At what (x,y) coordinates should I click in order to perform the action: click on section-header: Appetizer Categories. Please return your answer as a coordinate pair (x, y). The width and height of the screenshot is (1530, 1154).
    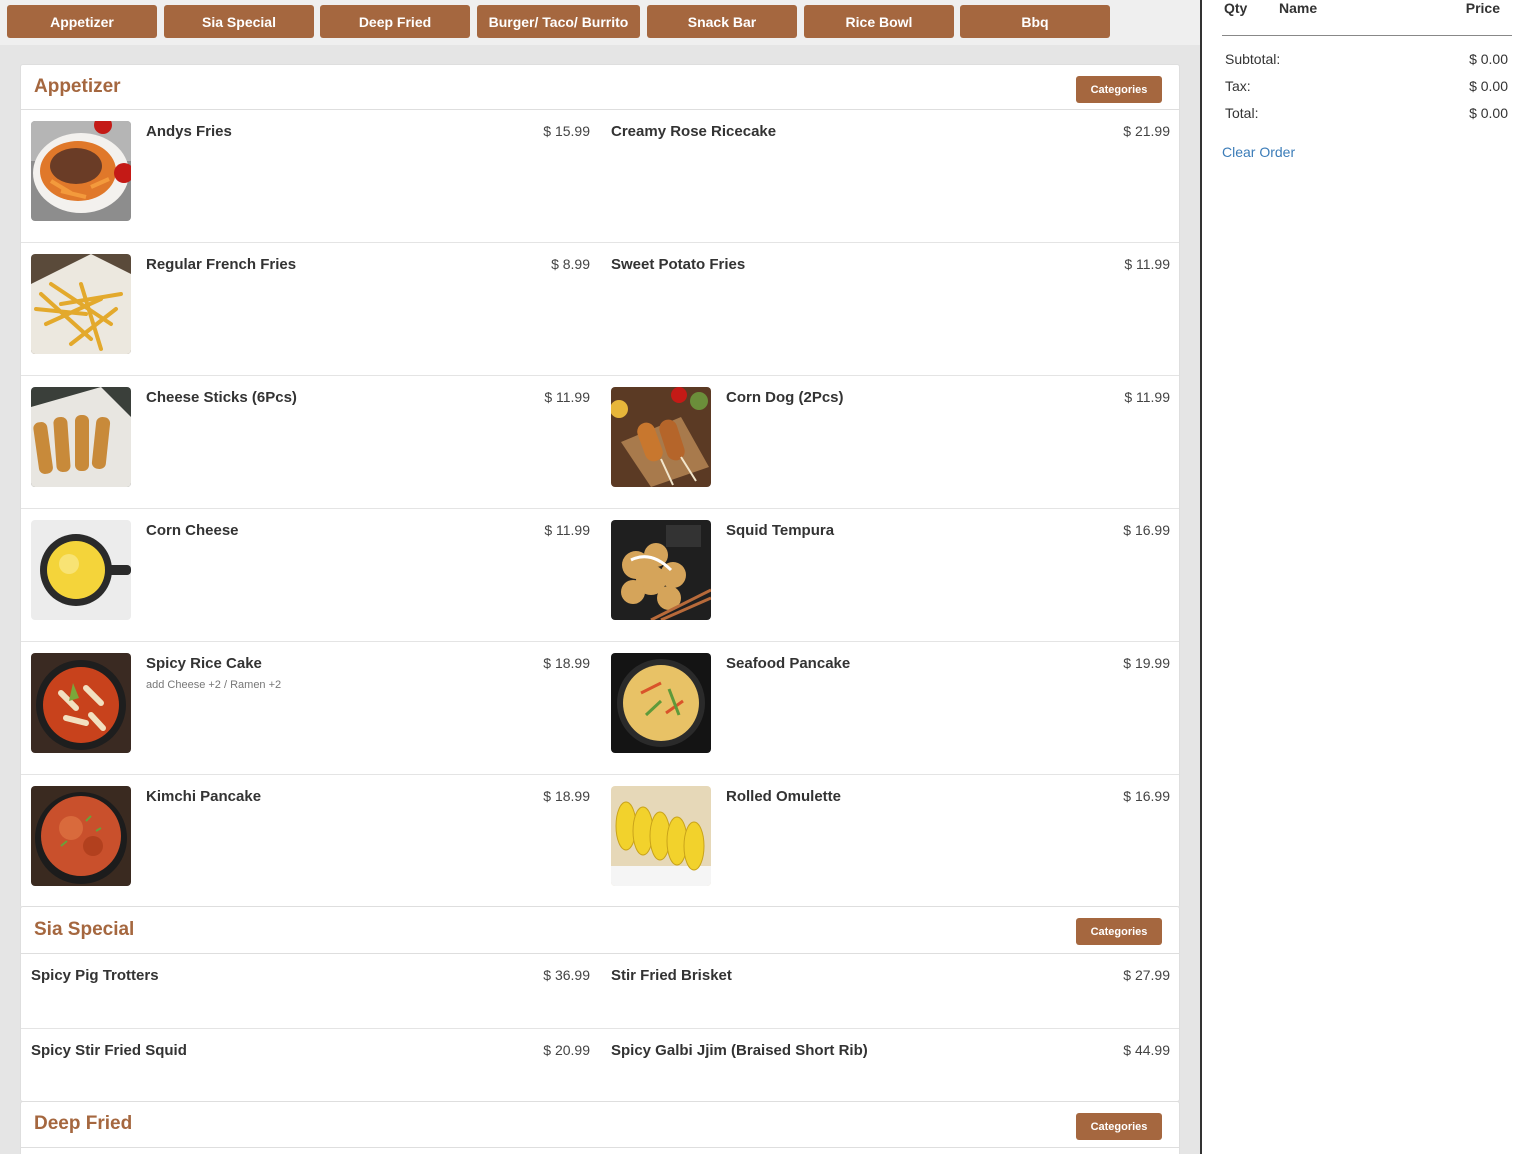
    Looking at the image, I should click on (600, 87).